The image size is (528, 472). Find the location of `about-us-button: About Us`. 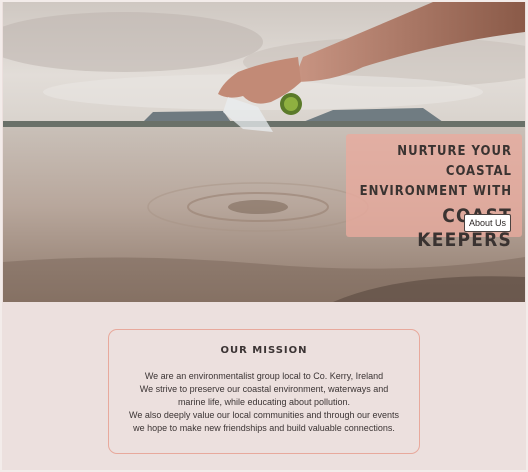

about-us-button: About Us is located at coordinates (487, 223).